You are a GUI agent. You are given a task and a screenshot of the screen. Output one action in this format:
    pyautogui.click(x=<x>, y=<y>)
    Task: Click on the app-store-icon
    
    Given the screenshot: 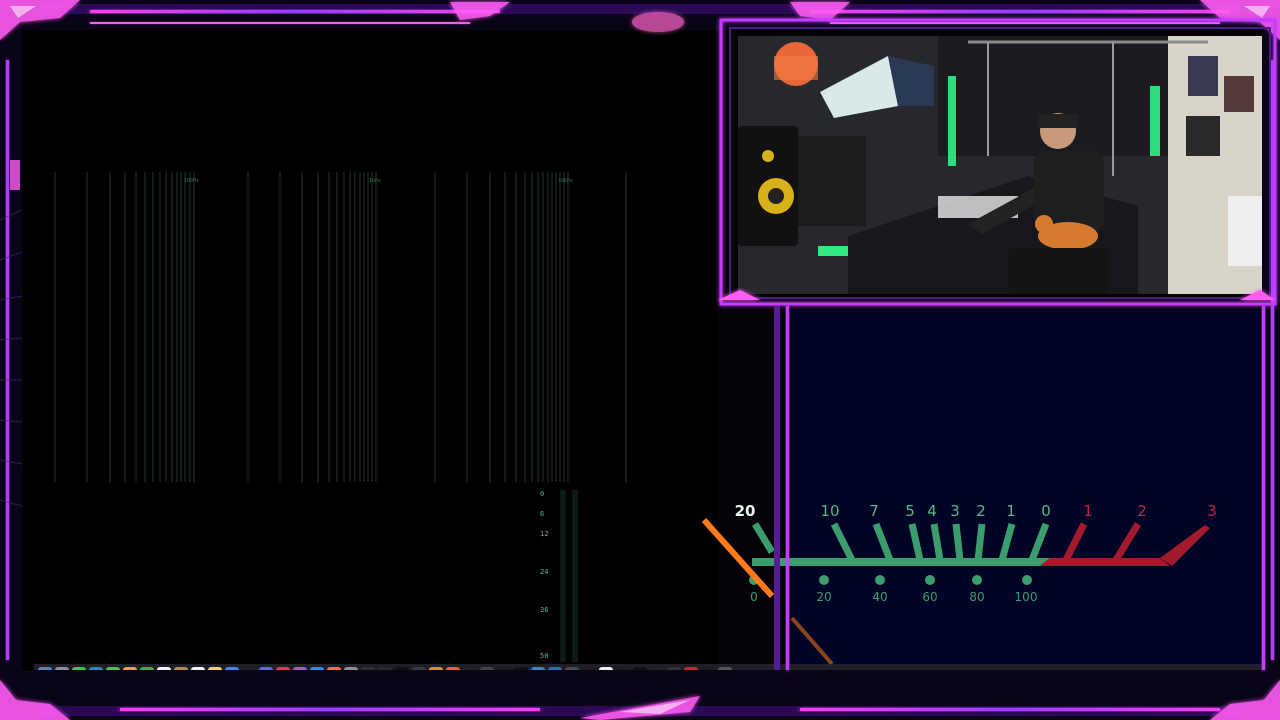 What is the action you would take?
    pyautogui.click(x=317, y=674)
    